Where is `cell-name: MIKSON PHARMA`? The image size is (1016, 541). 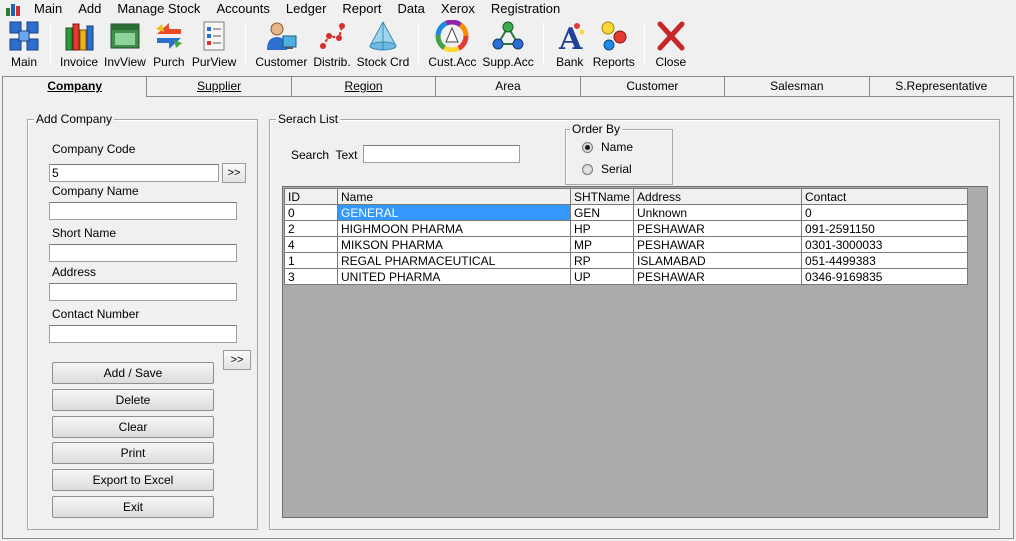 cell-name: MIKSON PHARMA is located at coordinates (454, 244).